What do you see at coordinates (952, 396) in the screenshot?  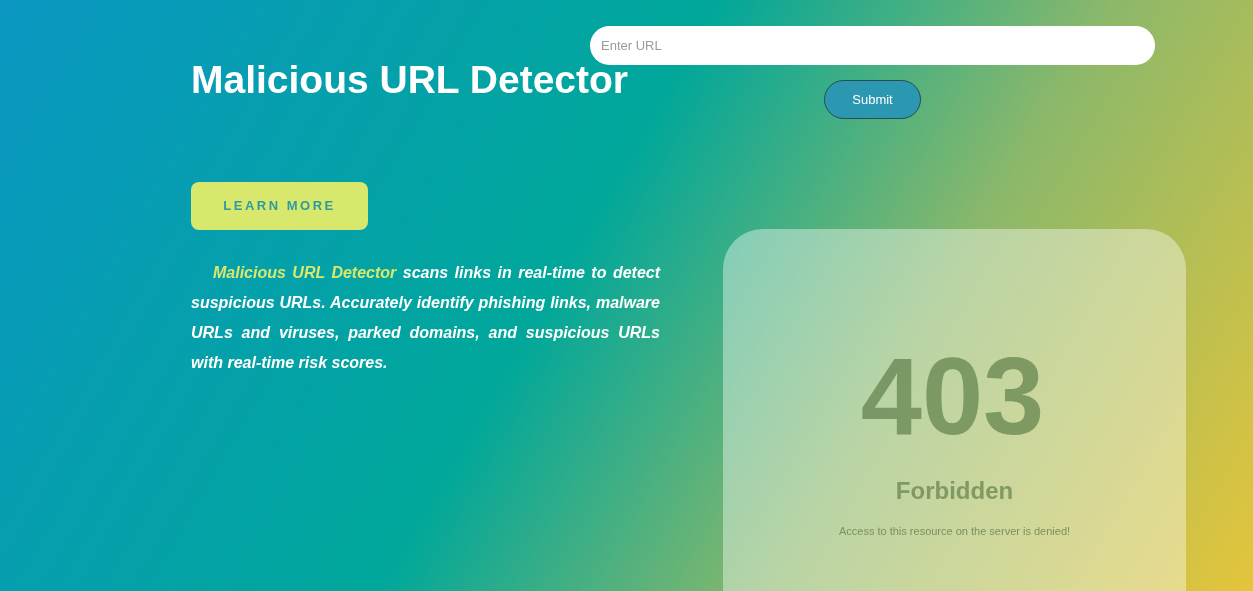 I see `error-code: 403` at bounding box center [952, 396].